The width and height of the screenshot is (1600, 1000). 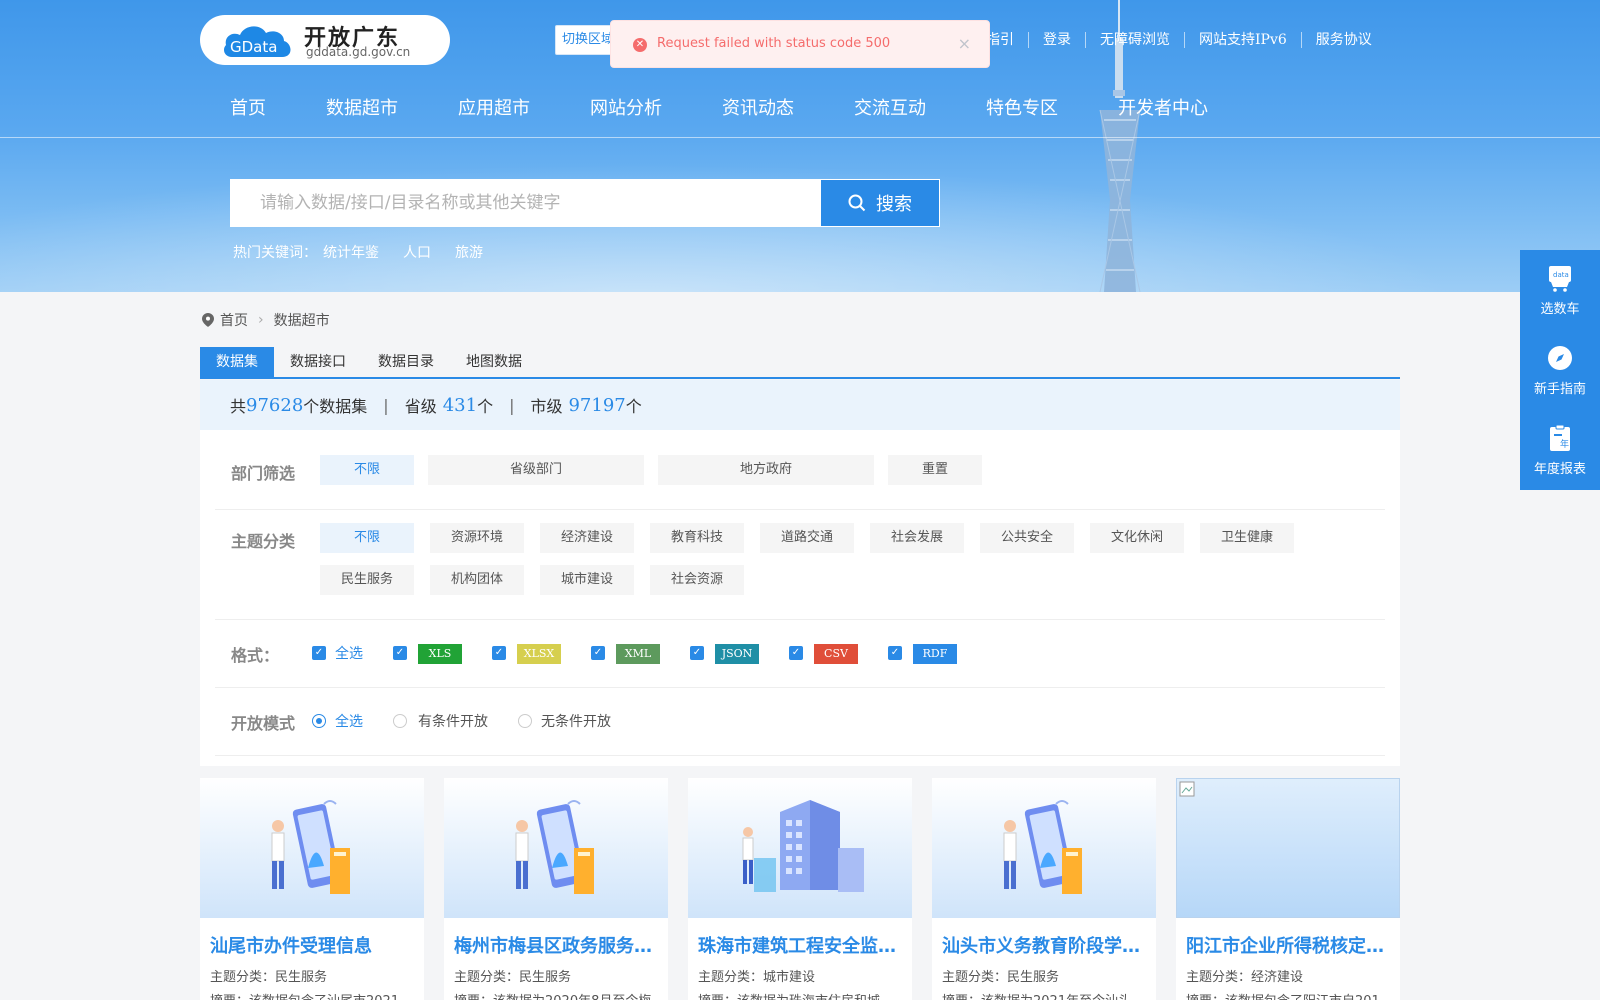 What do you see at coordinates (1056, 40) in the screenshot?
I see `top-link-login: 登录` at bounding box center [1056, 40].